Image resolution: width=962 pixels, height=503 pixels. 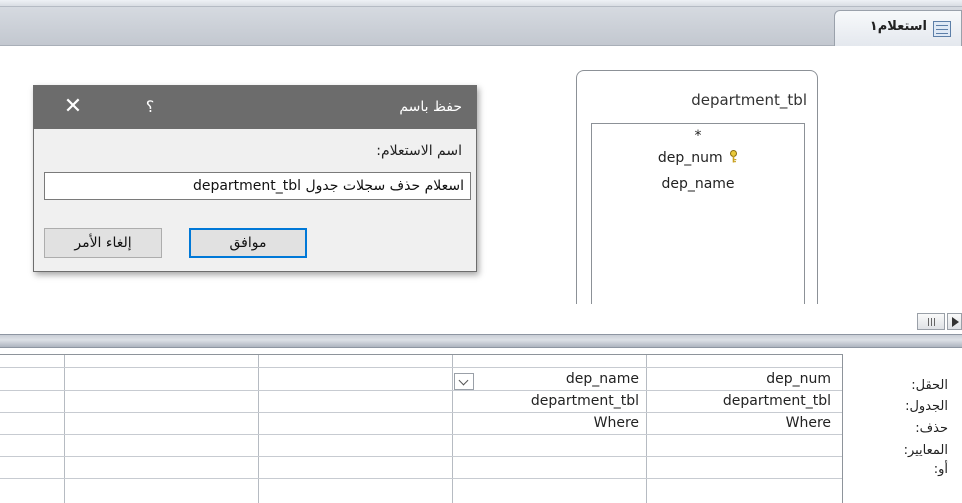 What do you see at coordinates (481, 319) in the screenshot?
I see `design-horizontal-scrollbar` at bounding box center [481, 319].